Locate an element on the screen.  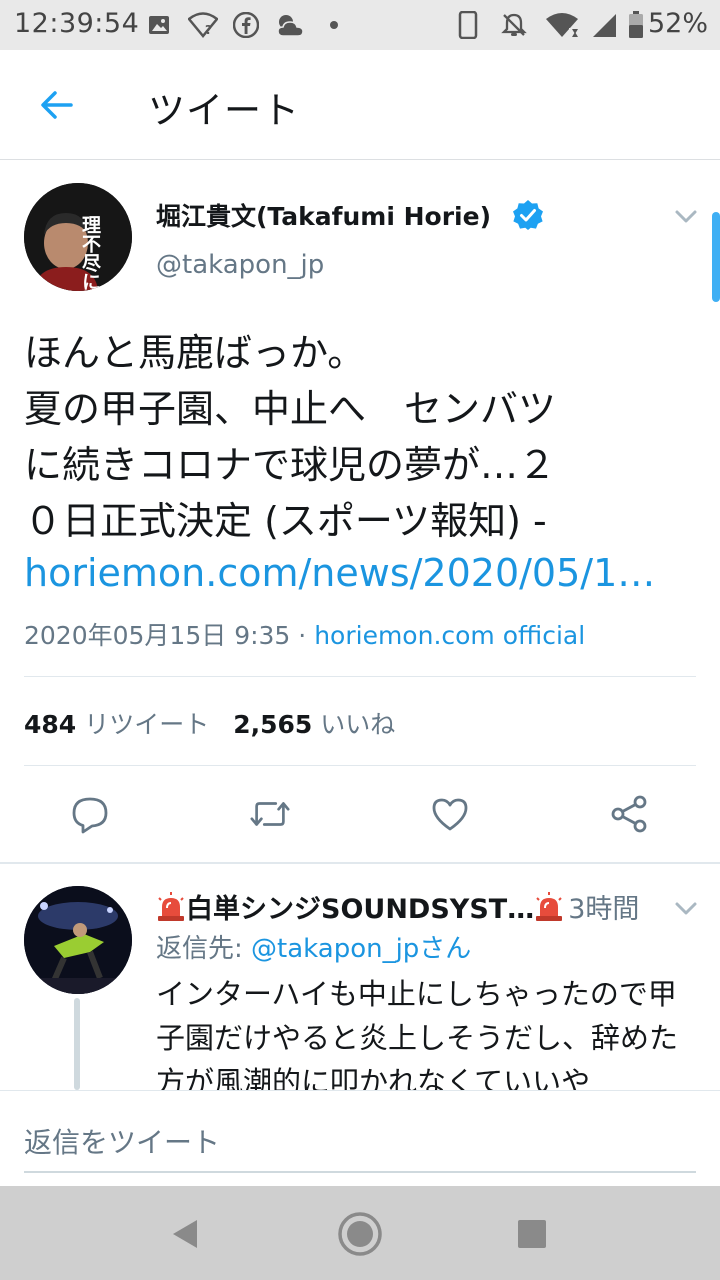
facebook-icon is located at coordinates (246, 25).